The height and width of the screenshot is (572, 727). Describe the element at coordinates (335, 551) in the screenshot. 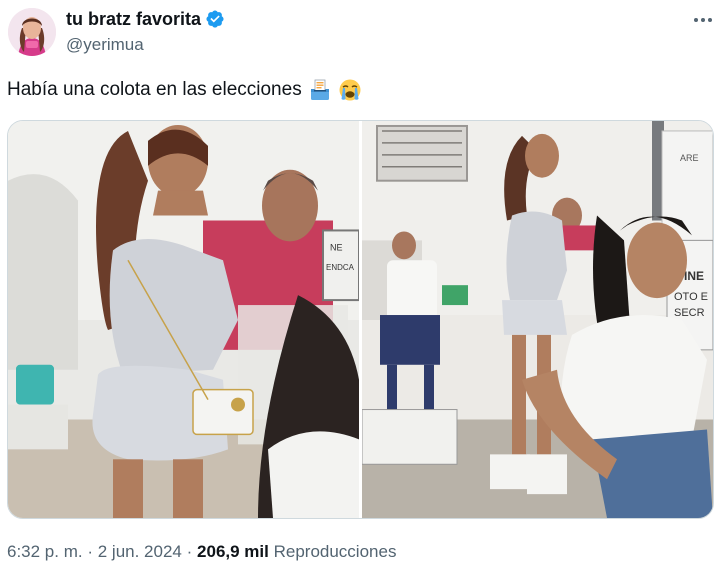

I see `views-label: Reproducciones` at that location.